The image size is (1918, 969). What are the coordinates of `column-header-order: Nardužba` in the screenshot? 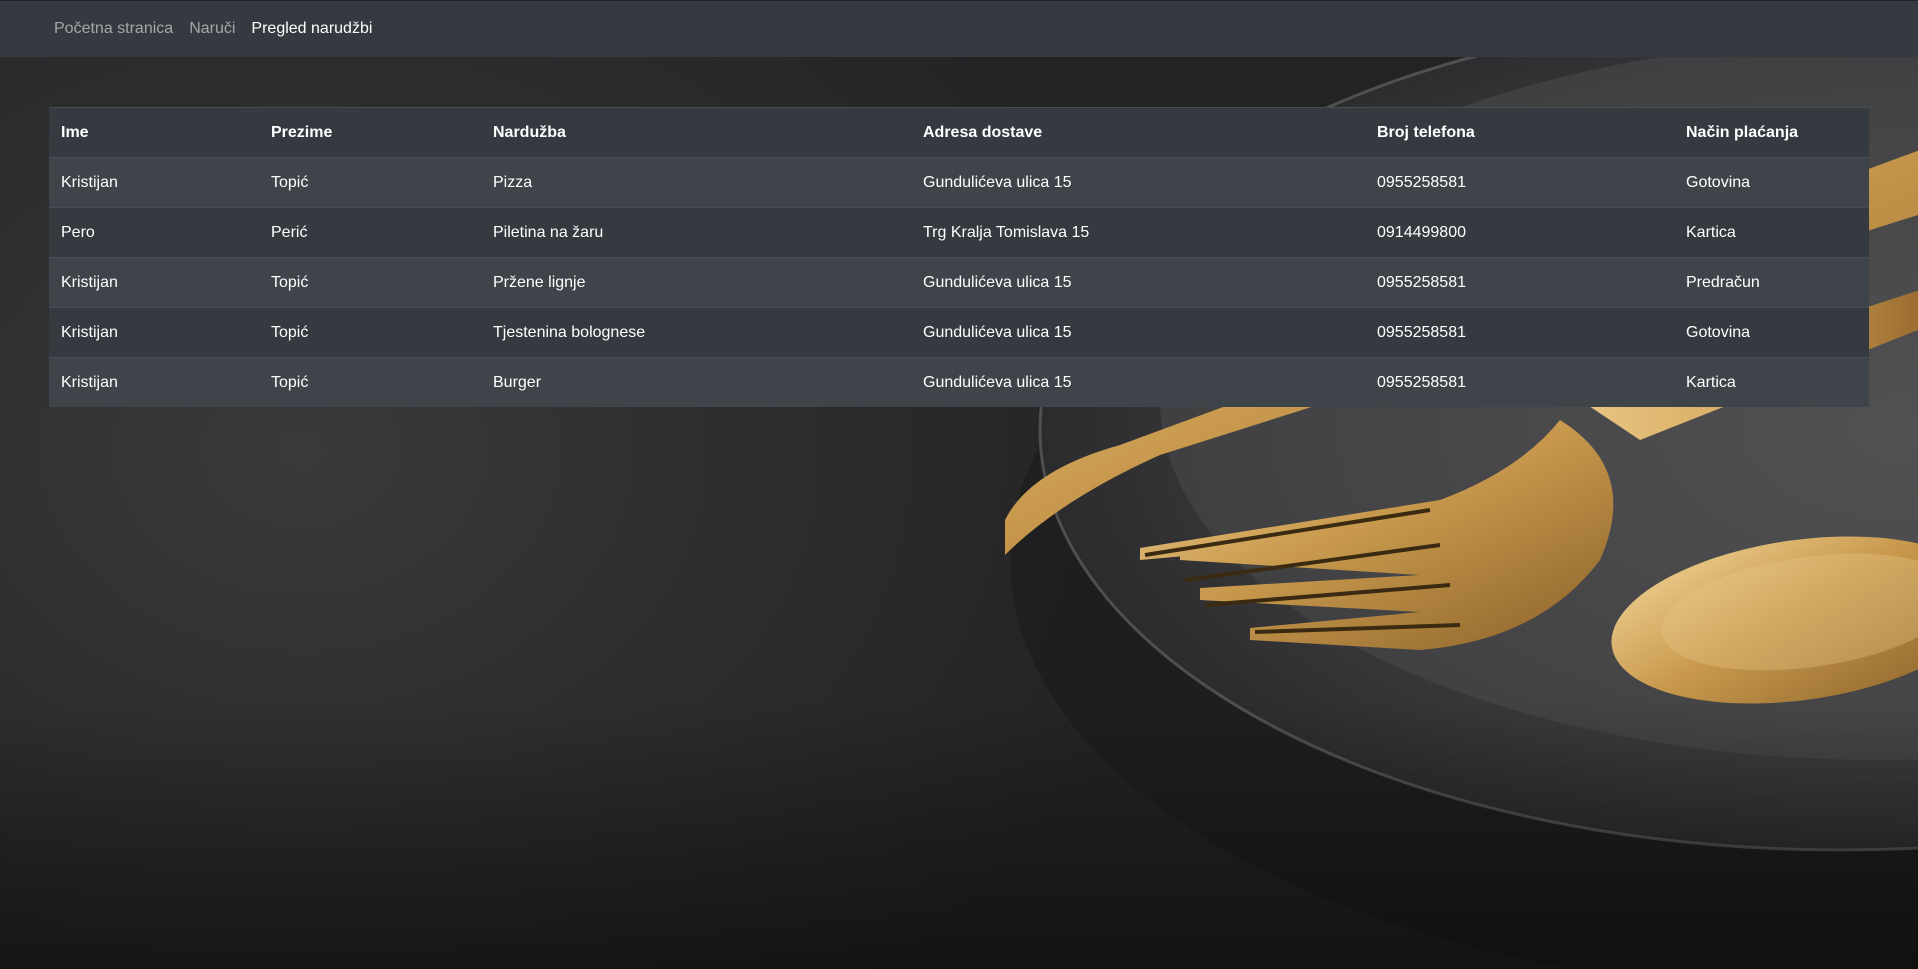 It's located at (696, 132).